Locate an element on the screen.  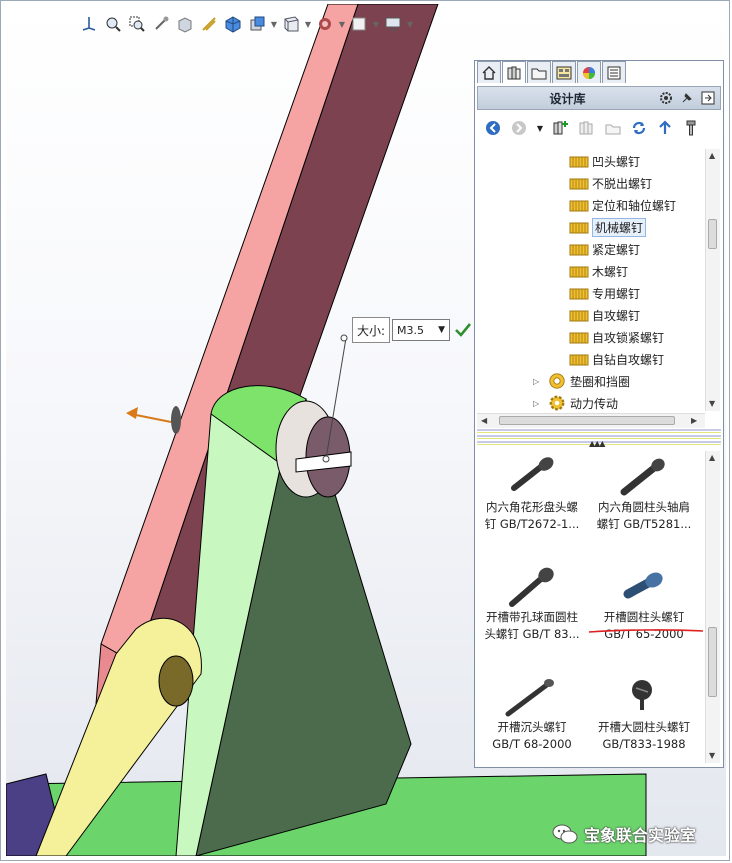
view-palette-icon is located at coordinates (564, 72).